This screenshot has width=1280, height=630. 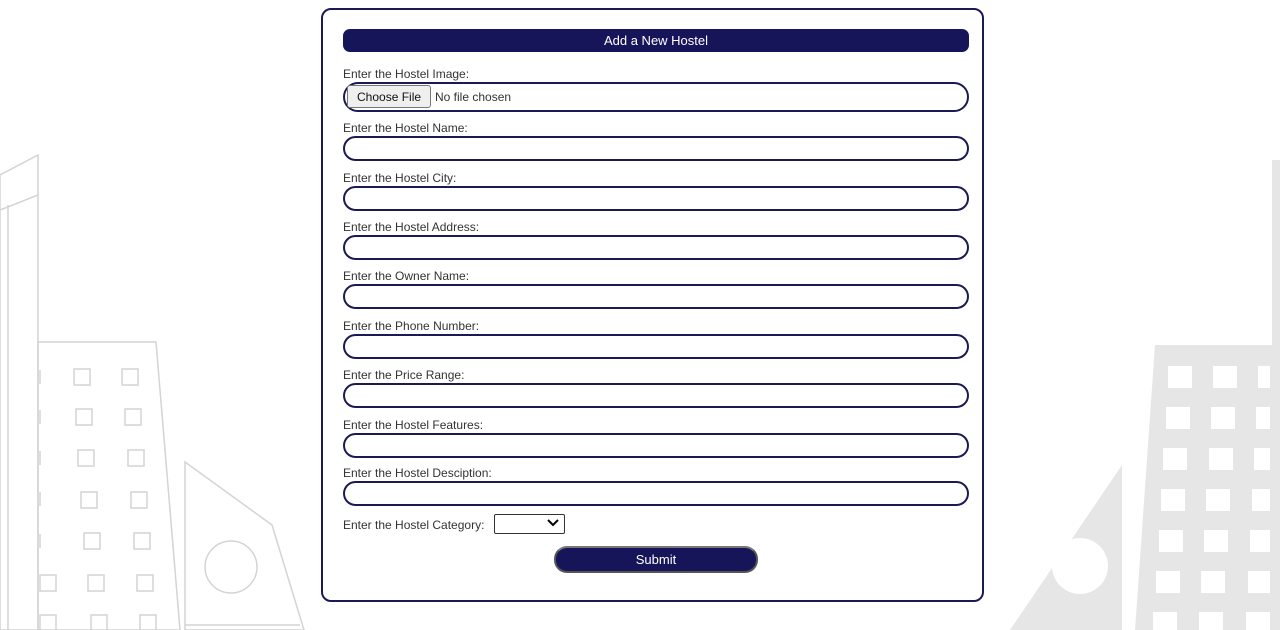 I want to click on form-title: Add a New Hostel, so click(x=656, y=40).